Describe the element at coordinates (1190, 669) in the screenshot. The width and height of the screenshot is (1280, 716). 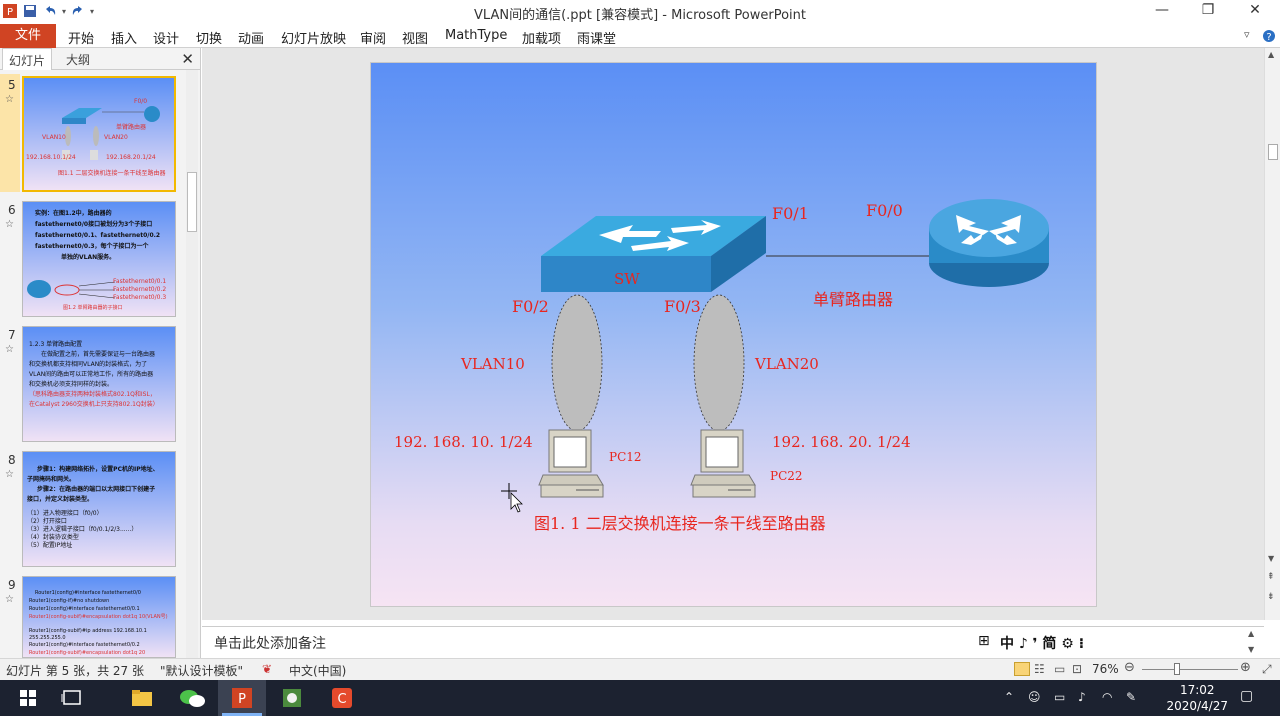
I see `zoom-slider` at that location.